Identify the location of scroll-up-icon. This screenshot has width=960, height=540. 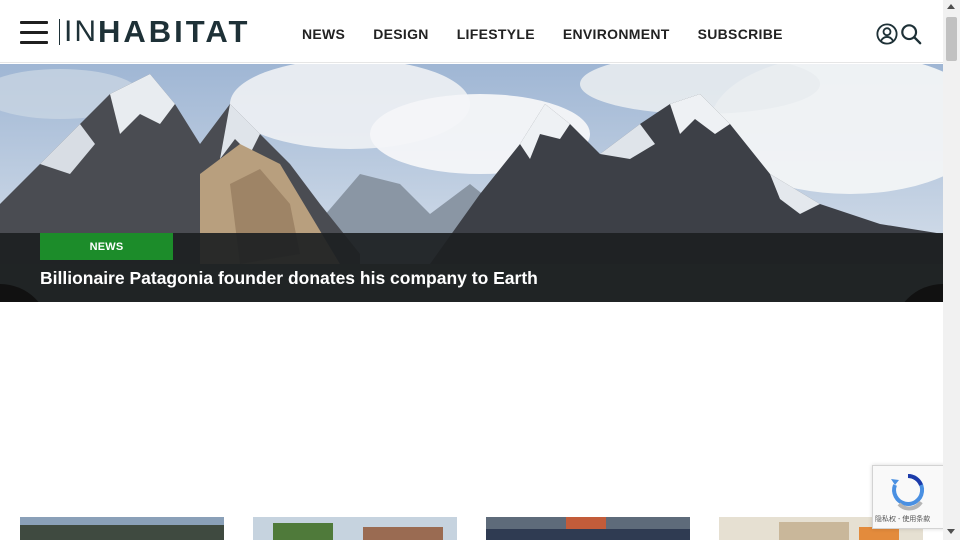
(951, 6).